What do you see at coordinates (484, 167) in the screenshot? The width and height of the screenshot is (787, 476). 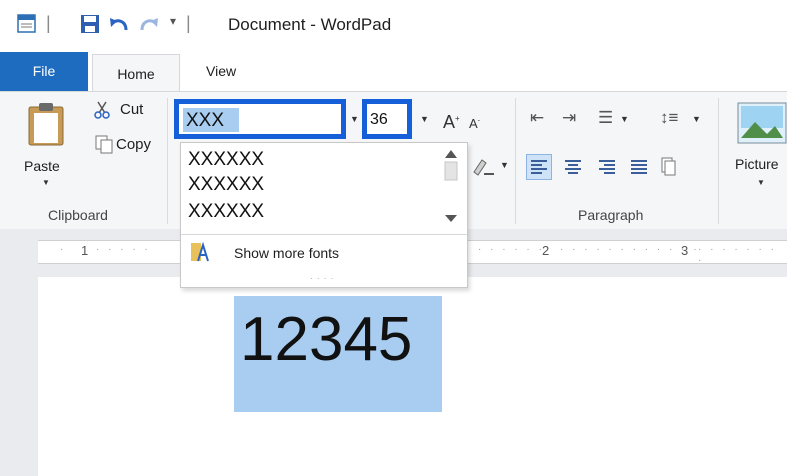 I see `highlight-icon` at bounding box center [484, 167].